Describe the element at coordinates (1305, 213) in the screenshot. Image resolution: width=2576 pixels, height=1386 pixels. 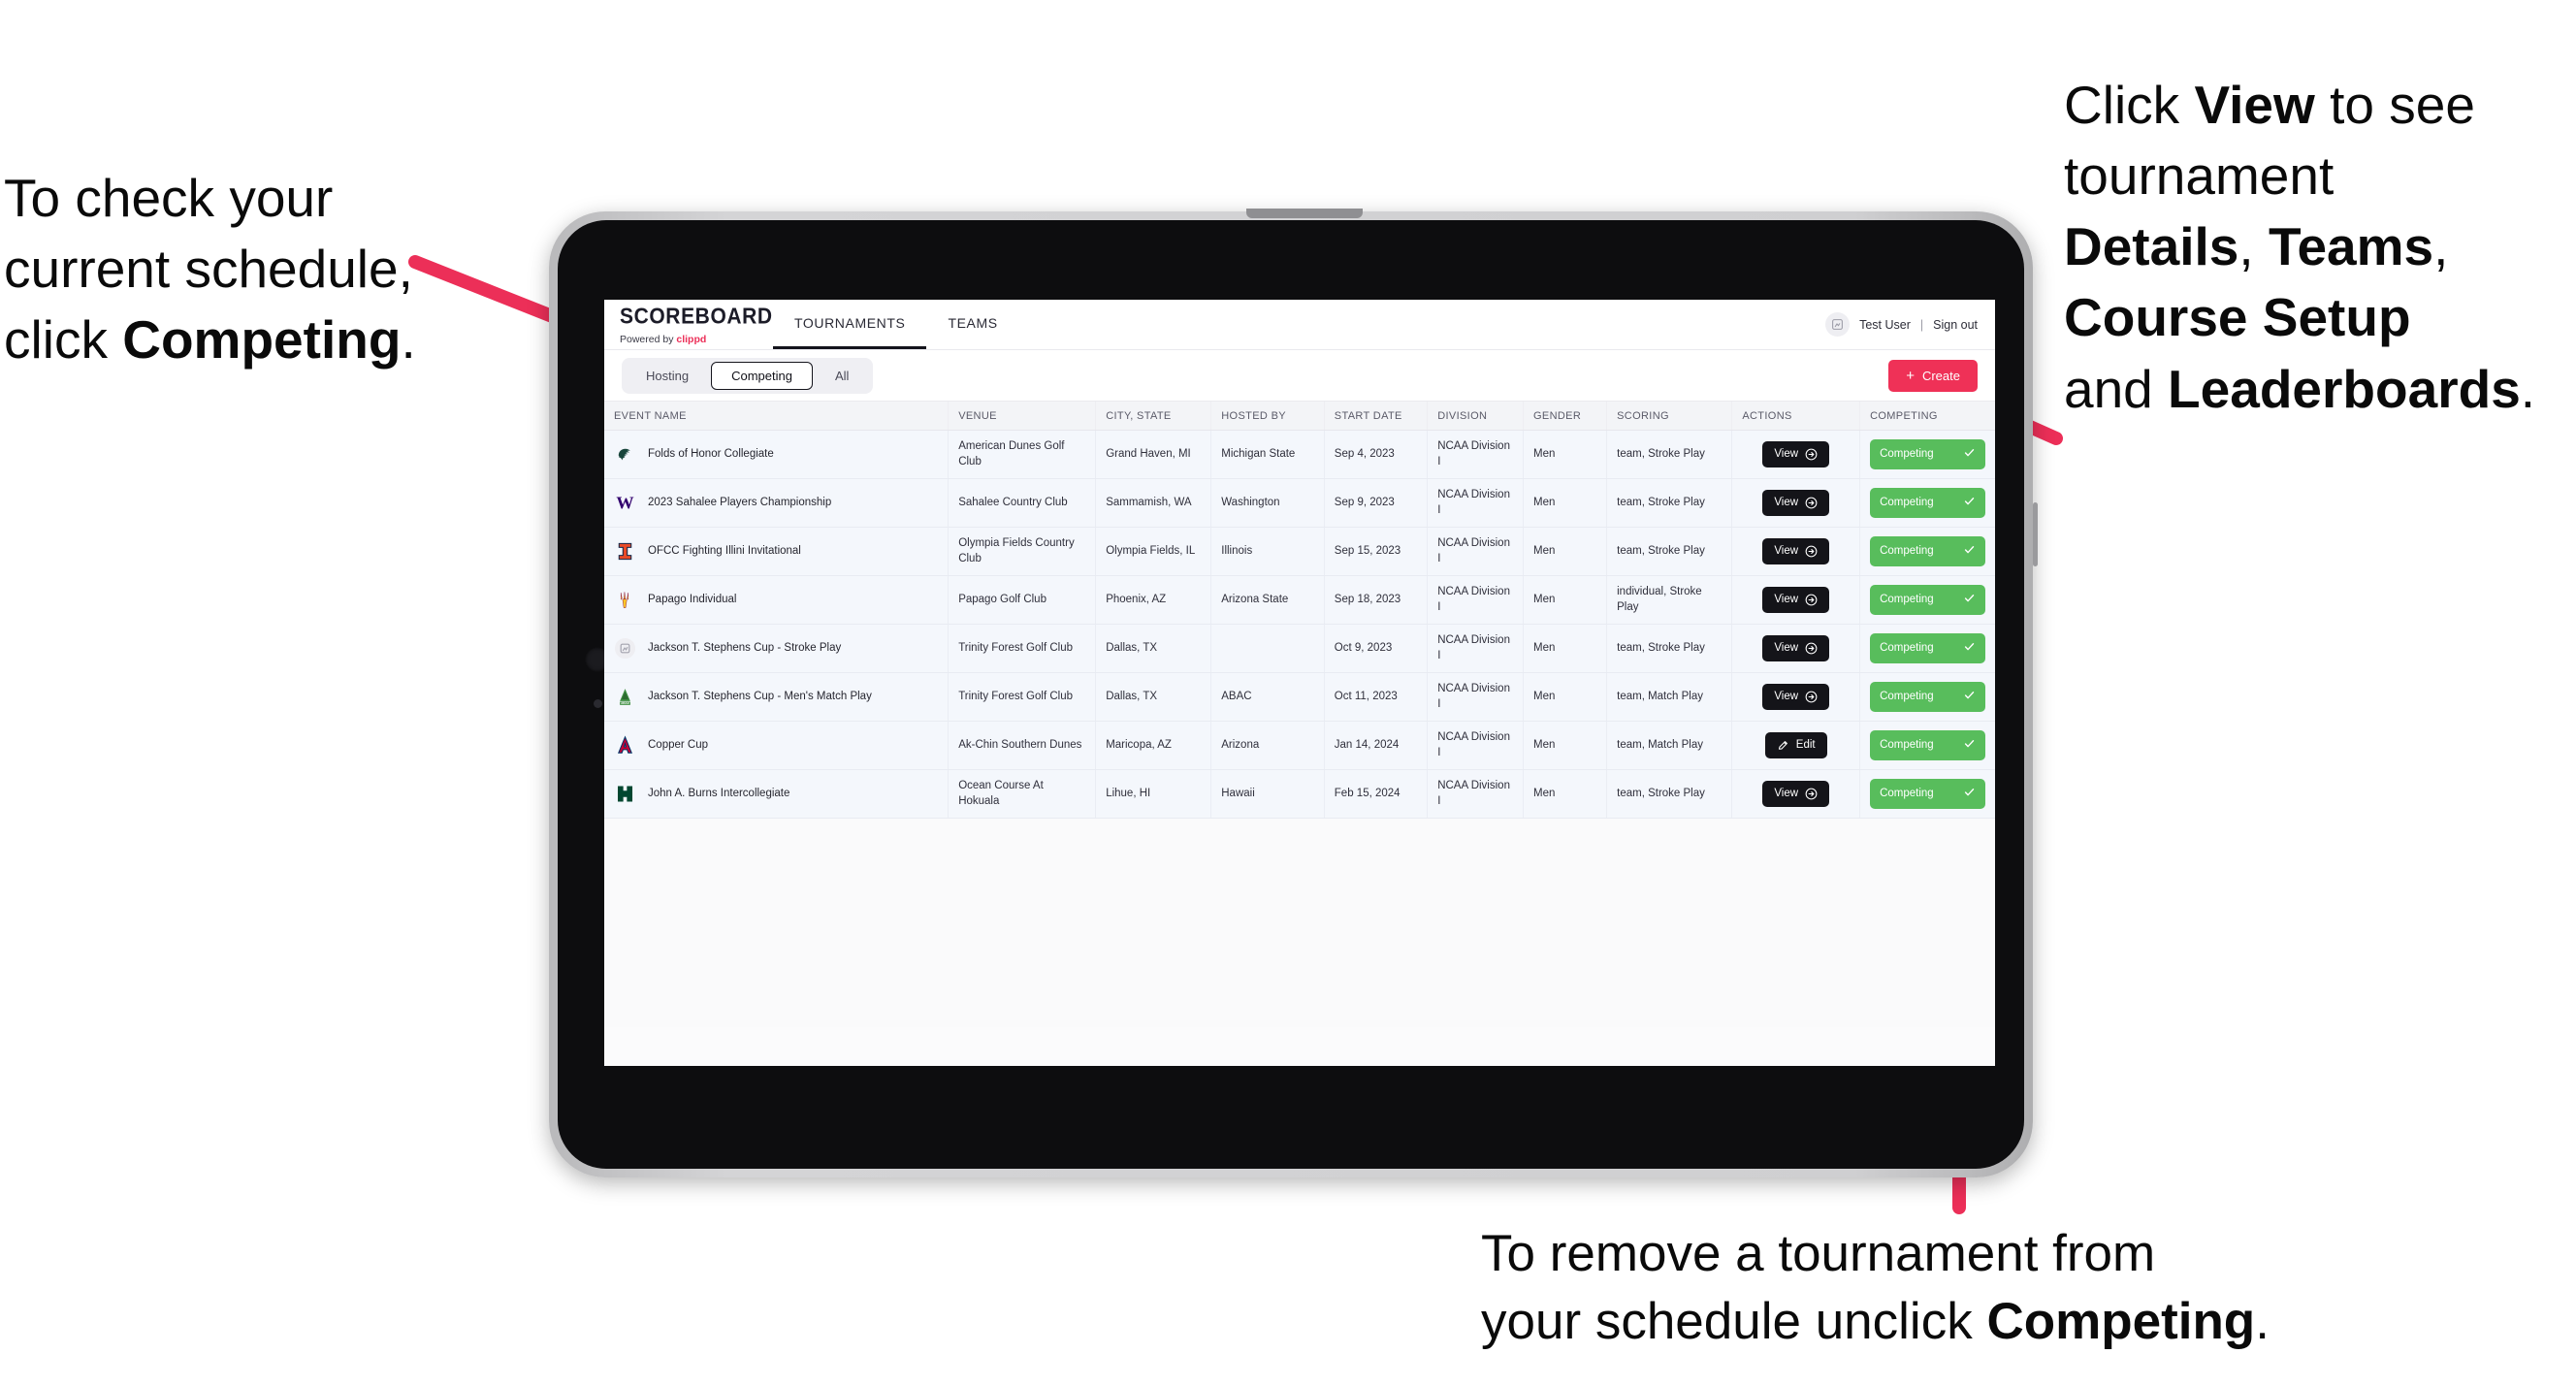
I see `tablet-top-speaker` at that location.